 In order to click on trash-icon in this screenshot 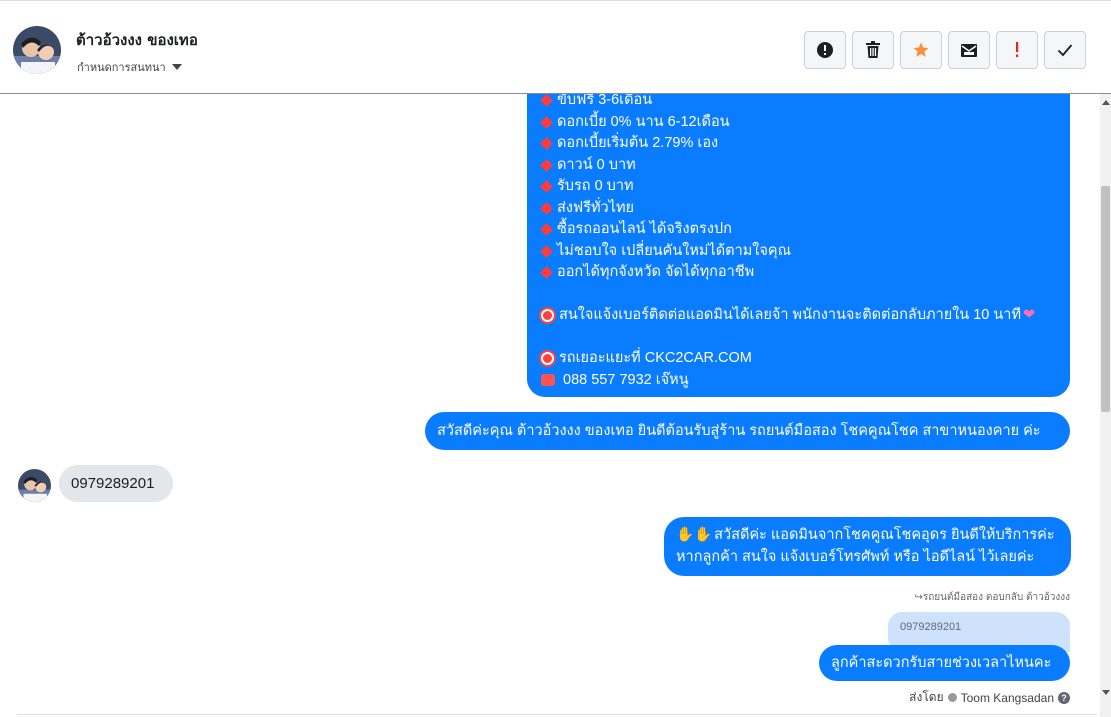, I will do `click(873, 49)`.